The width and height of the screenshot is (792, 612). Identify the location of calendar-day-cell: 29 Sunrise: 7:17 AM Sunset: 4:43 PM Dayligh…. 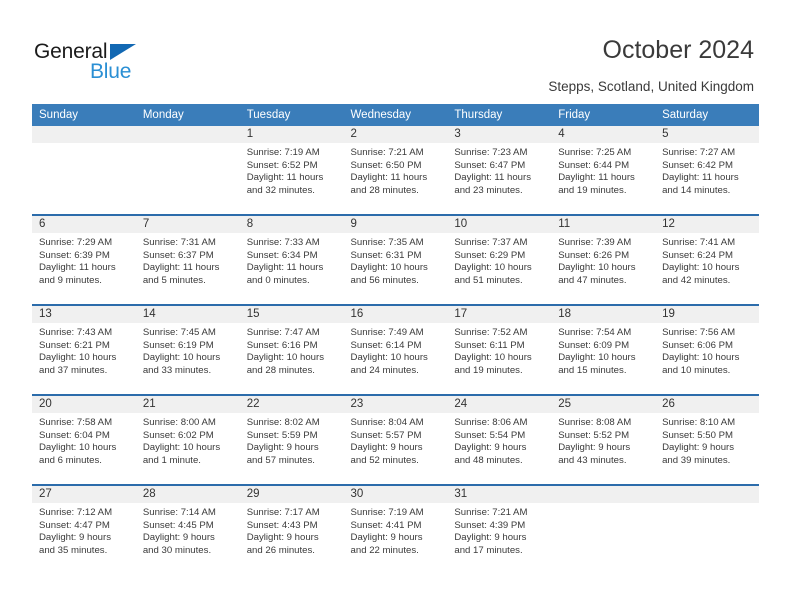
(291, 529).